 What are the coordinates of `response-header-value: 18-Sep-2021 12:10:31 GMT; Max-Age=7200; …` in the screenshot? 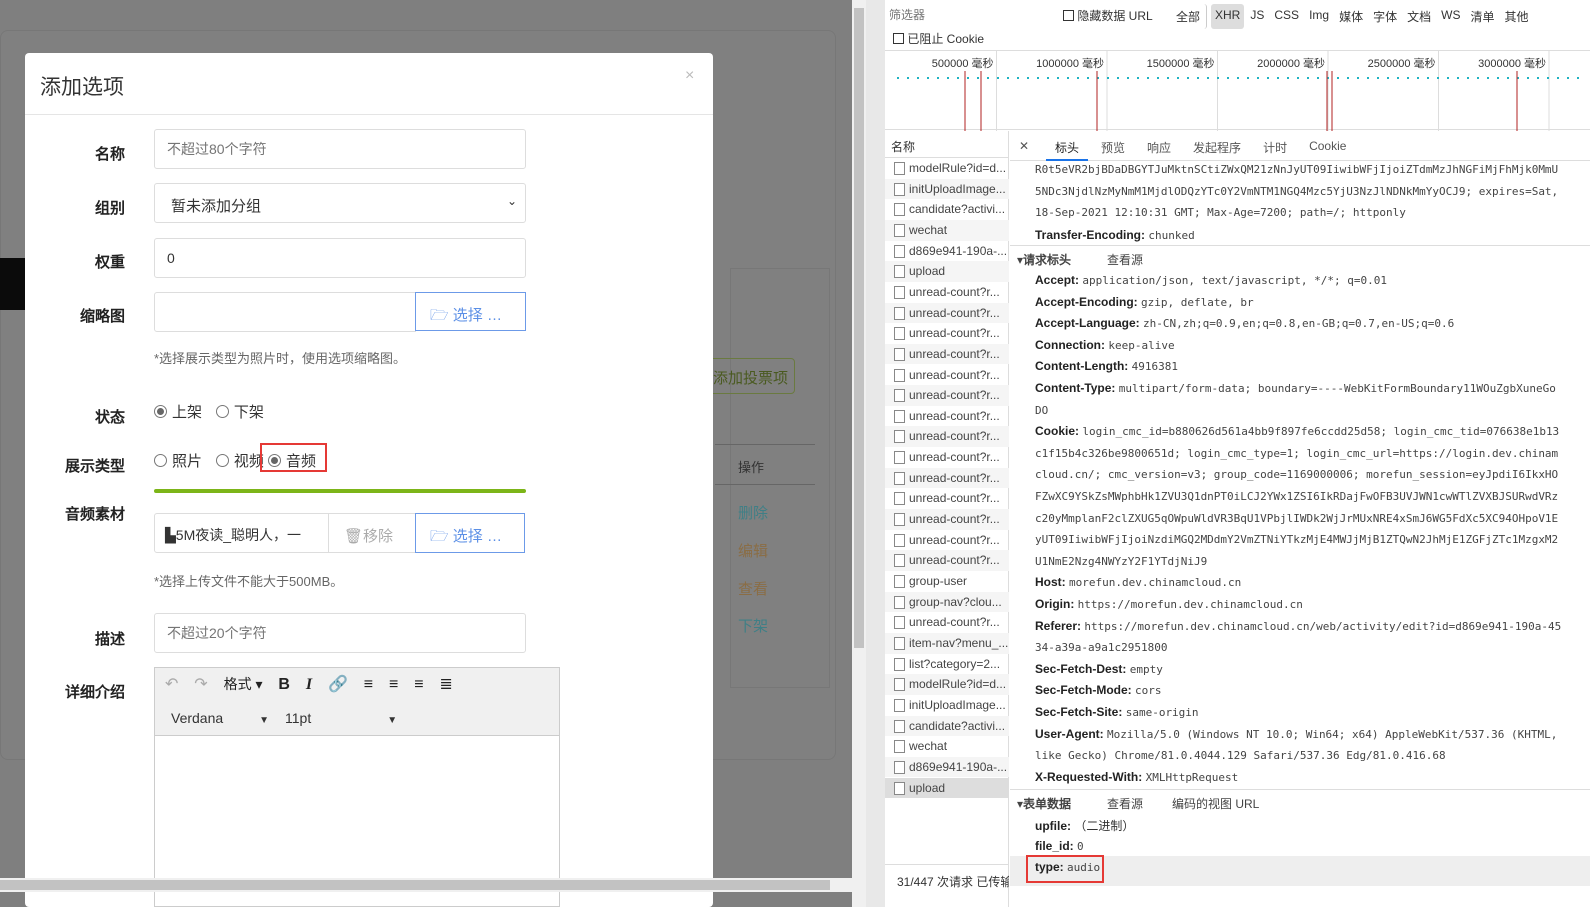 It's located at (1220, 213).